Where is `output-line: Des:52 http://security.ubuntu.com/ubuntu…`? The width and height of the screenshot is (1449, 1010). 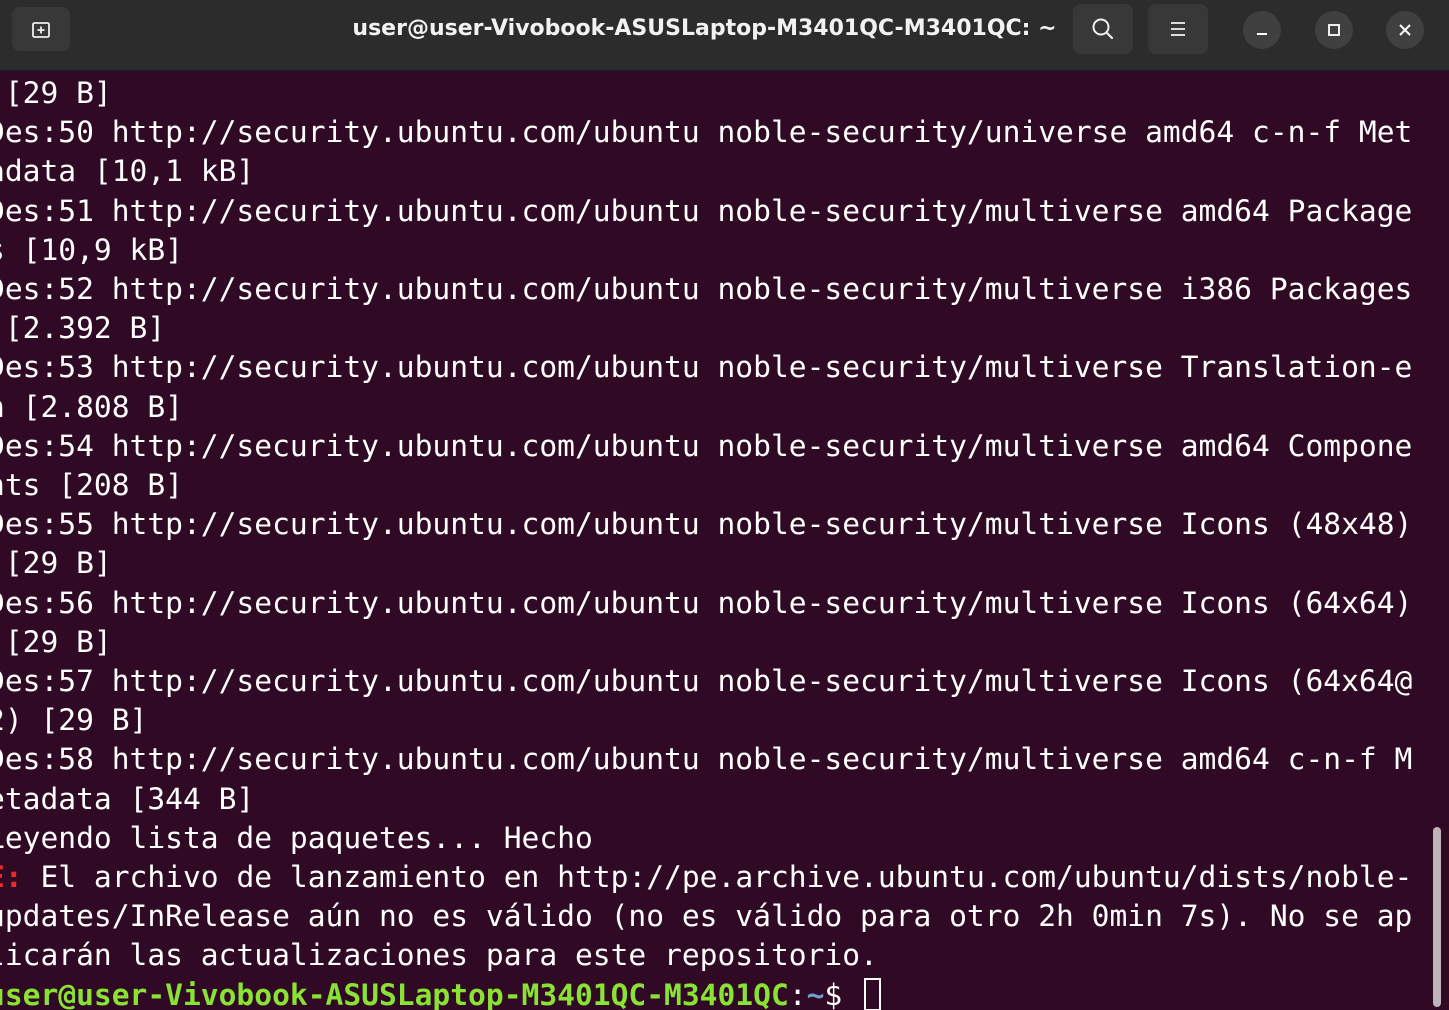 output-line: Des:52 http://security.ubuntu.com/ubuntu… is located at coordinates (706, 289).